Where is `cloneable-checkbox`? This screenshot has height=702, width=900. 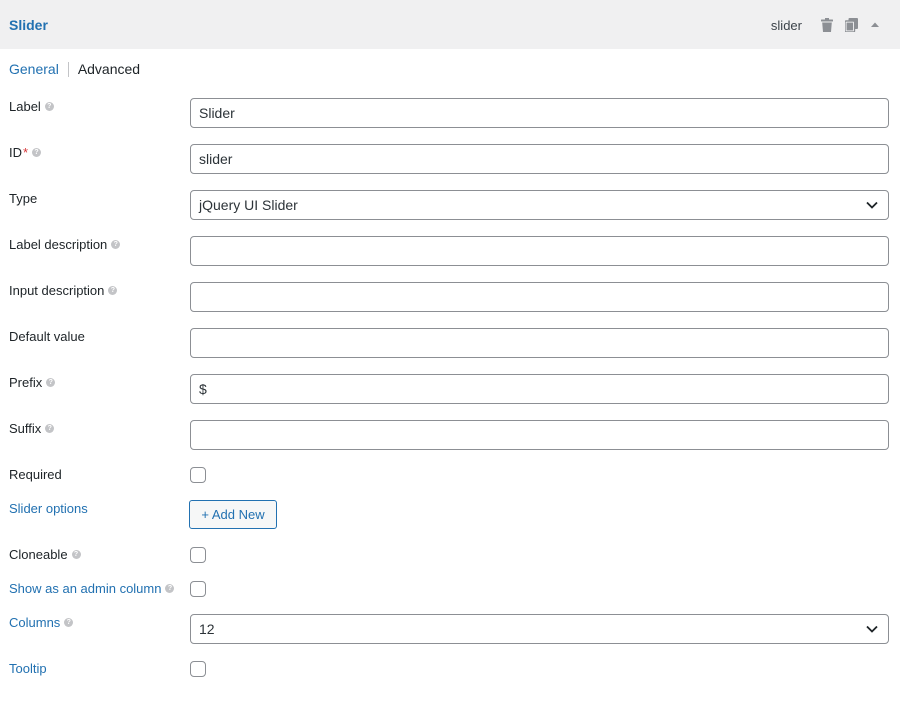 cloneable-checkbox is located at coordinates (198, 555).